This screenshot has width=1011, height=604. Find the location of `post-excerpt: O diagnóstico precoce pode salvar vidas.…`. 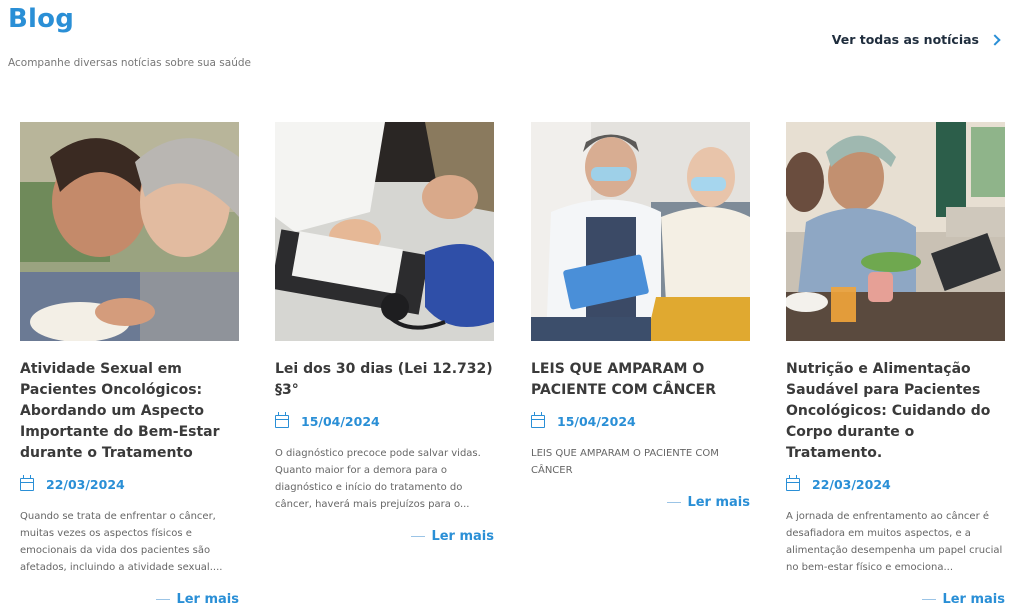

post-excerpt: O diagnóstico precoce pode salvar vidas.… is located at coordinates (378, 479).